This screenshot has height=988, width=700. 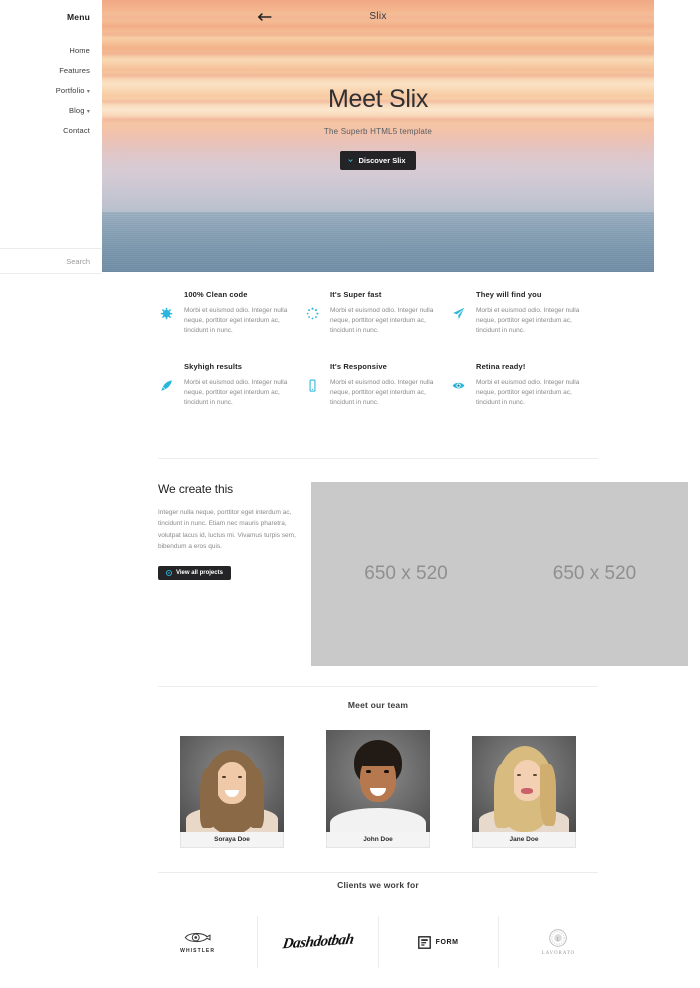 What do you see at coordinates (166, 385) in the screenshot?
I see `rocket-icon` at bounding box center [166, 385].